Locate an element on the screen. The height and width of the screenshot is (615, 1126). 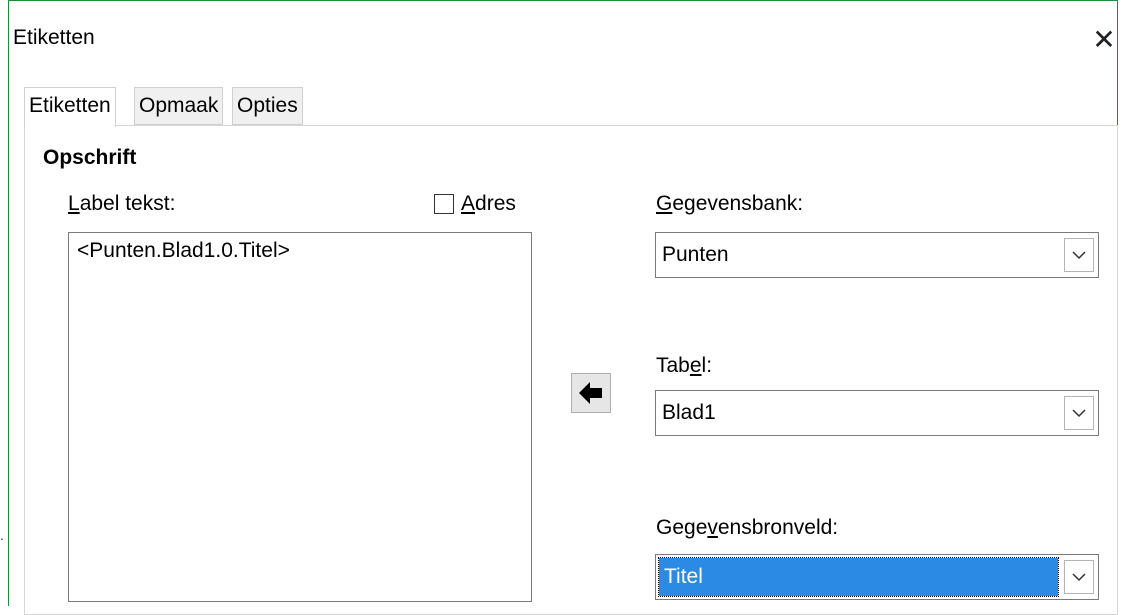
section-heading: Opschrift is located at coordinates (90, 157).